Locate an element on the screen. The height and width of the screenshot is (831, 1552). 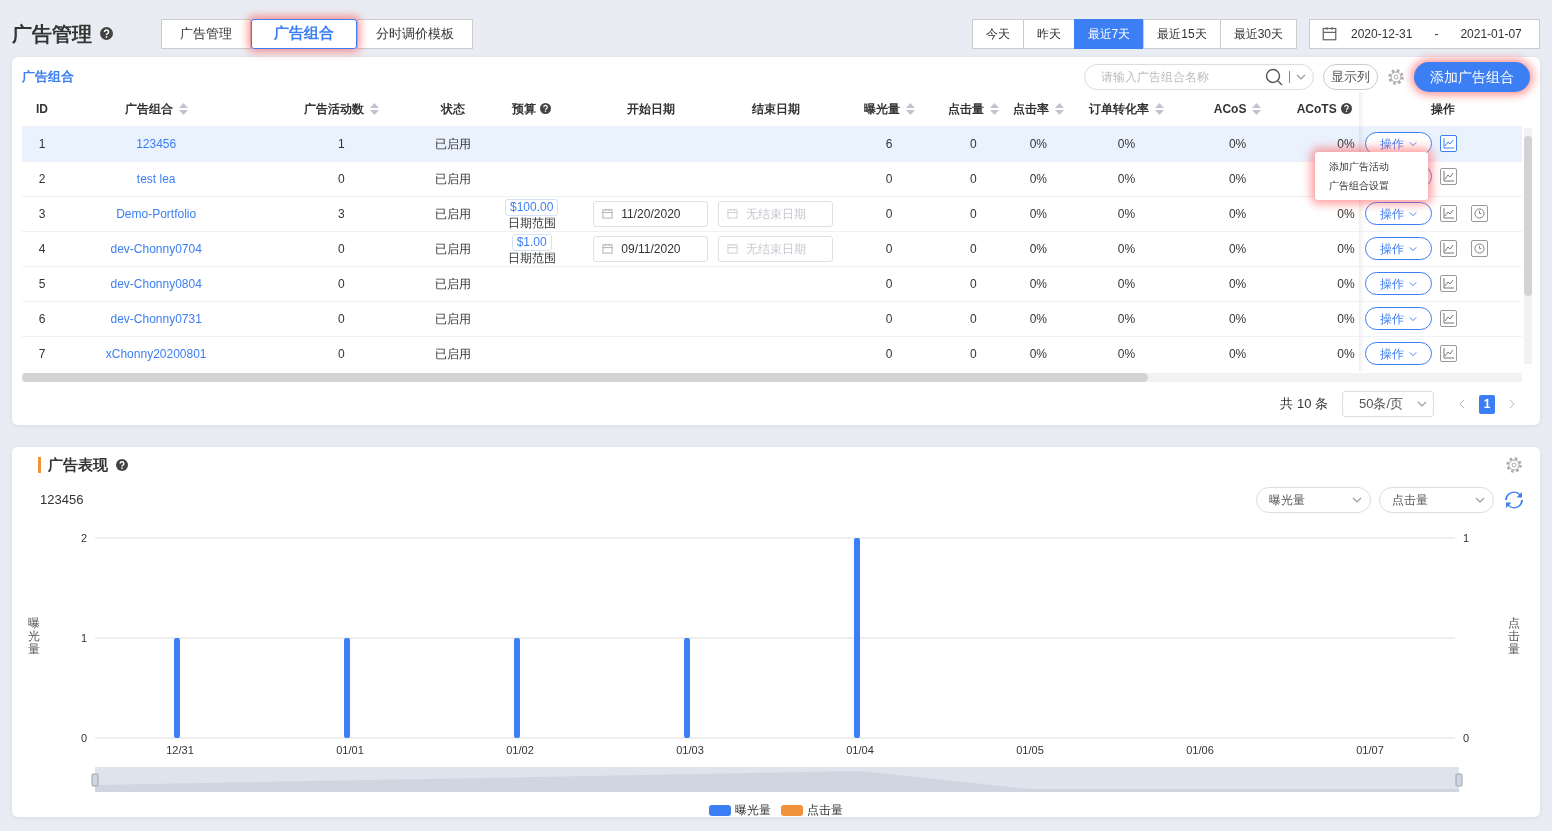
portfolio-link: dev-Chonny0704 is located at coordinates (156, 248).